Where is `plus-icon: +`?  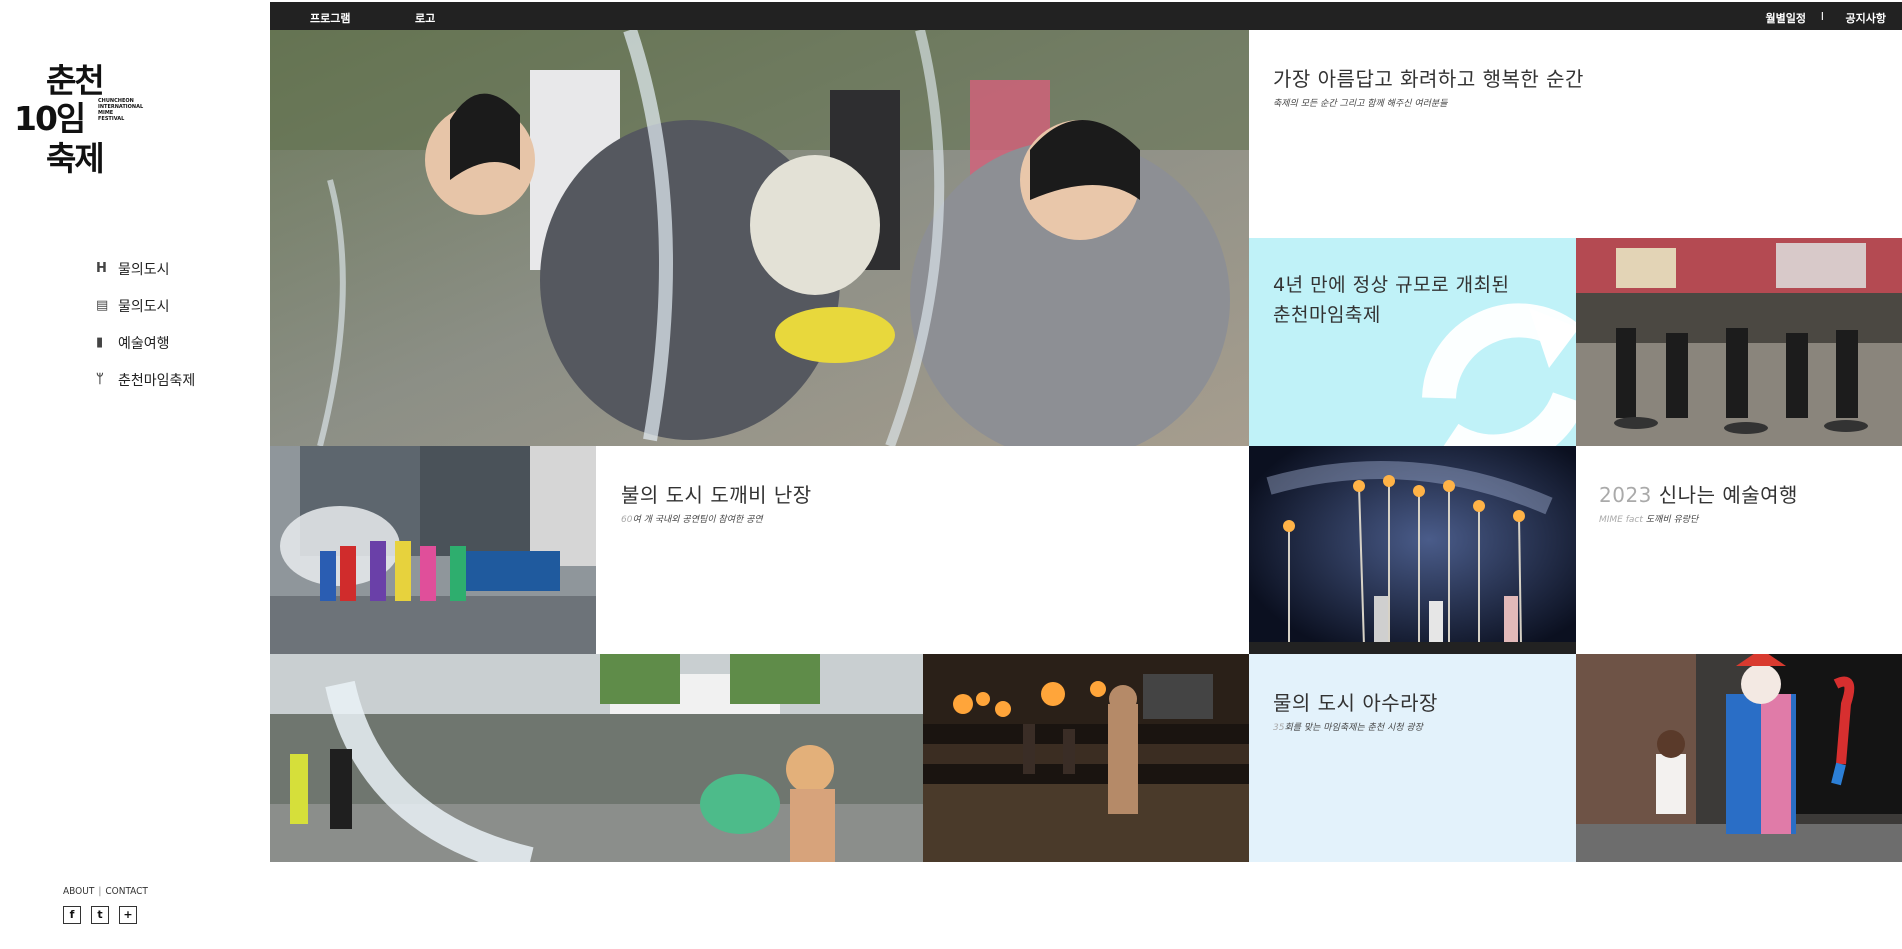 plus-icon: + is located at coordinates (128, 915).